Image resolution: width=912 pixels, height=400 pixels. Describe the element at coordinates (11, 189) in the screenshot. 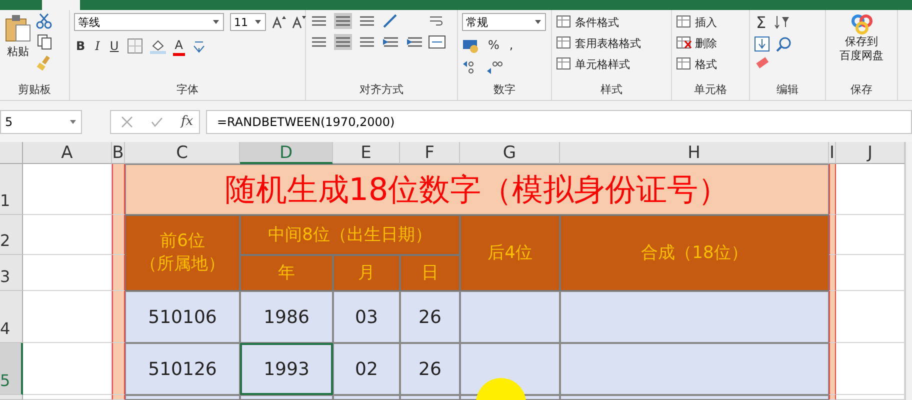

I see `row-header: 1` at that location.